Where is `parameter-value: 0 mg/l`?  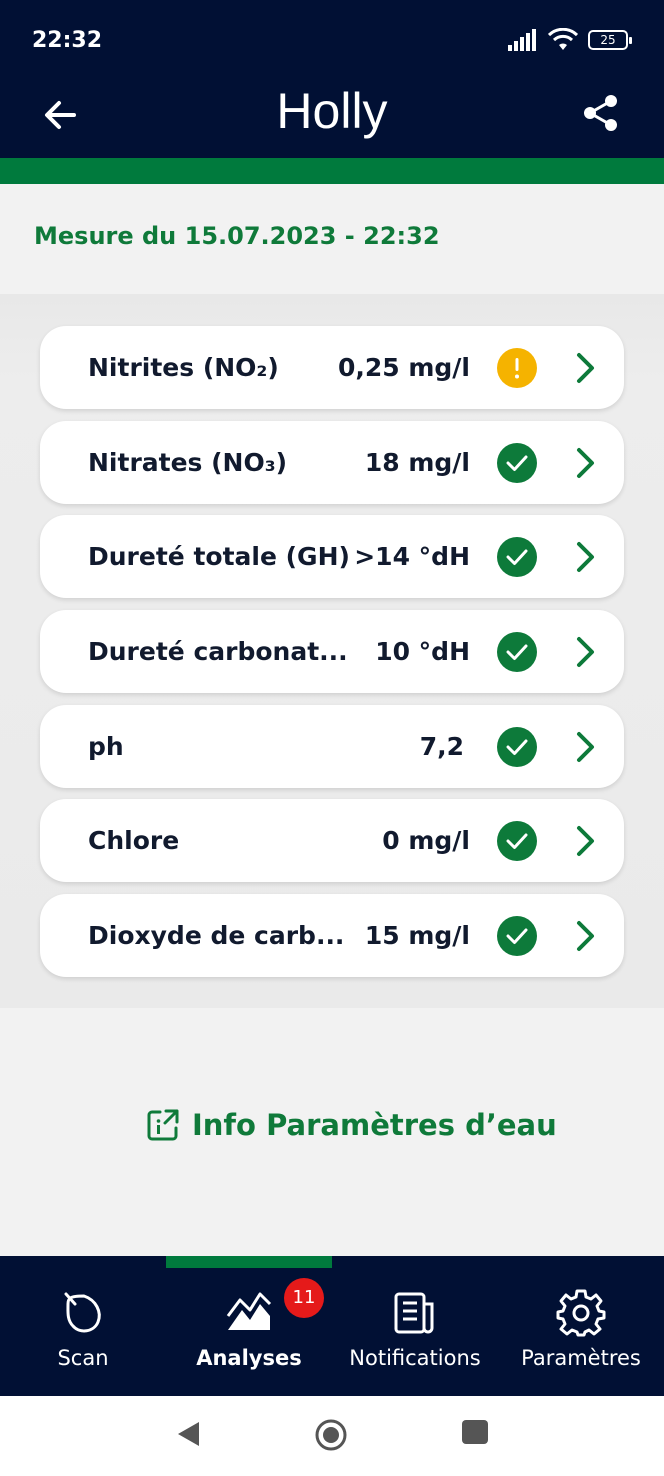 parameter-value: 0 mg/l is located at coordinates (426, 840).